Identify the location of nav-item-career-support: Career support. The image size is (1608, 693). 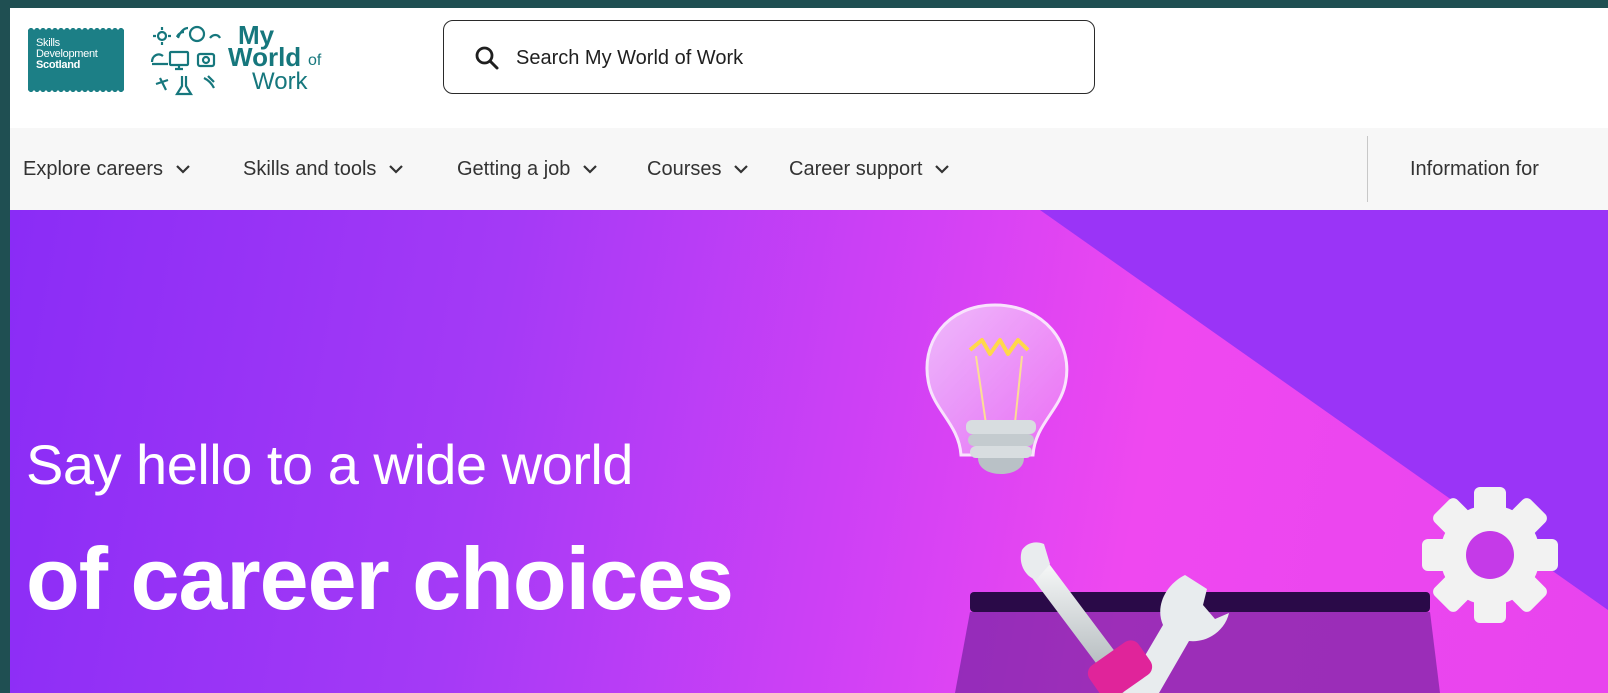
(869, 169).